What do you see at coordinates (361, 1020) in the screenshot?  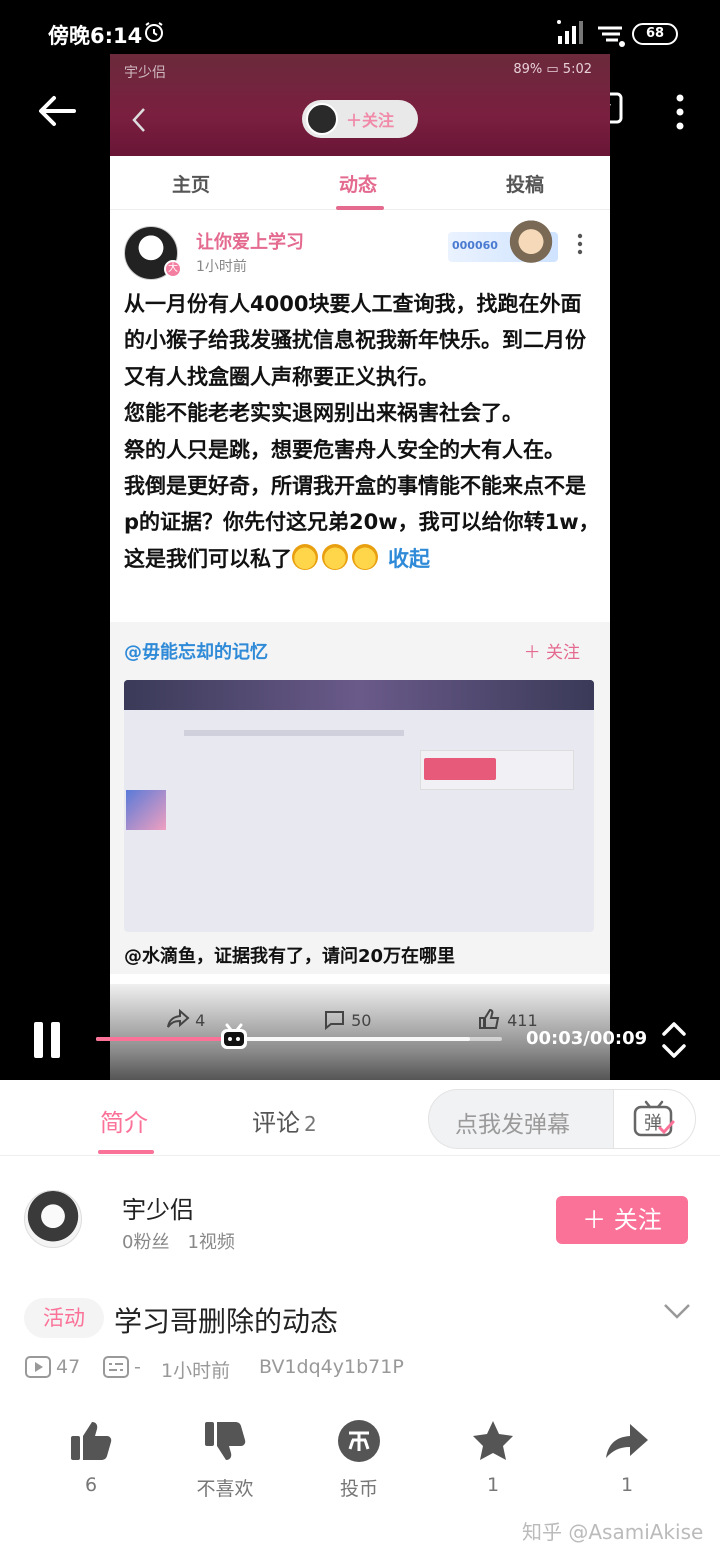 I see `inner-comment-count: 50` at bounding box center [361, 1020].